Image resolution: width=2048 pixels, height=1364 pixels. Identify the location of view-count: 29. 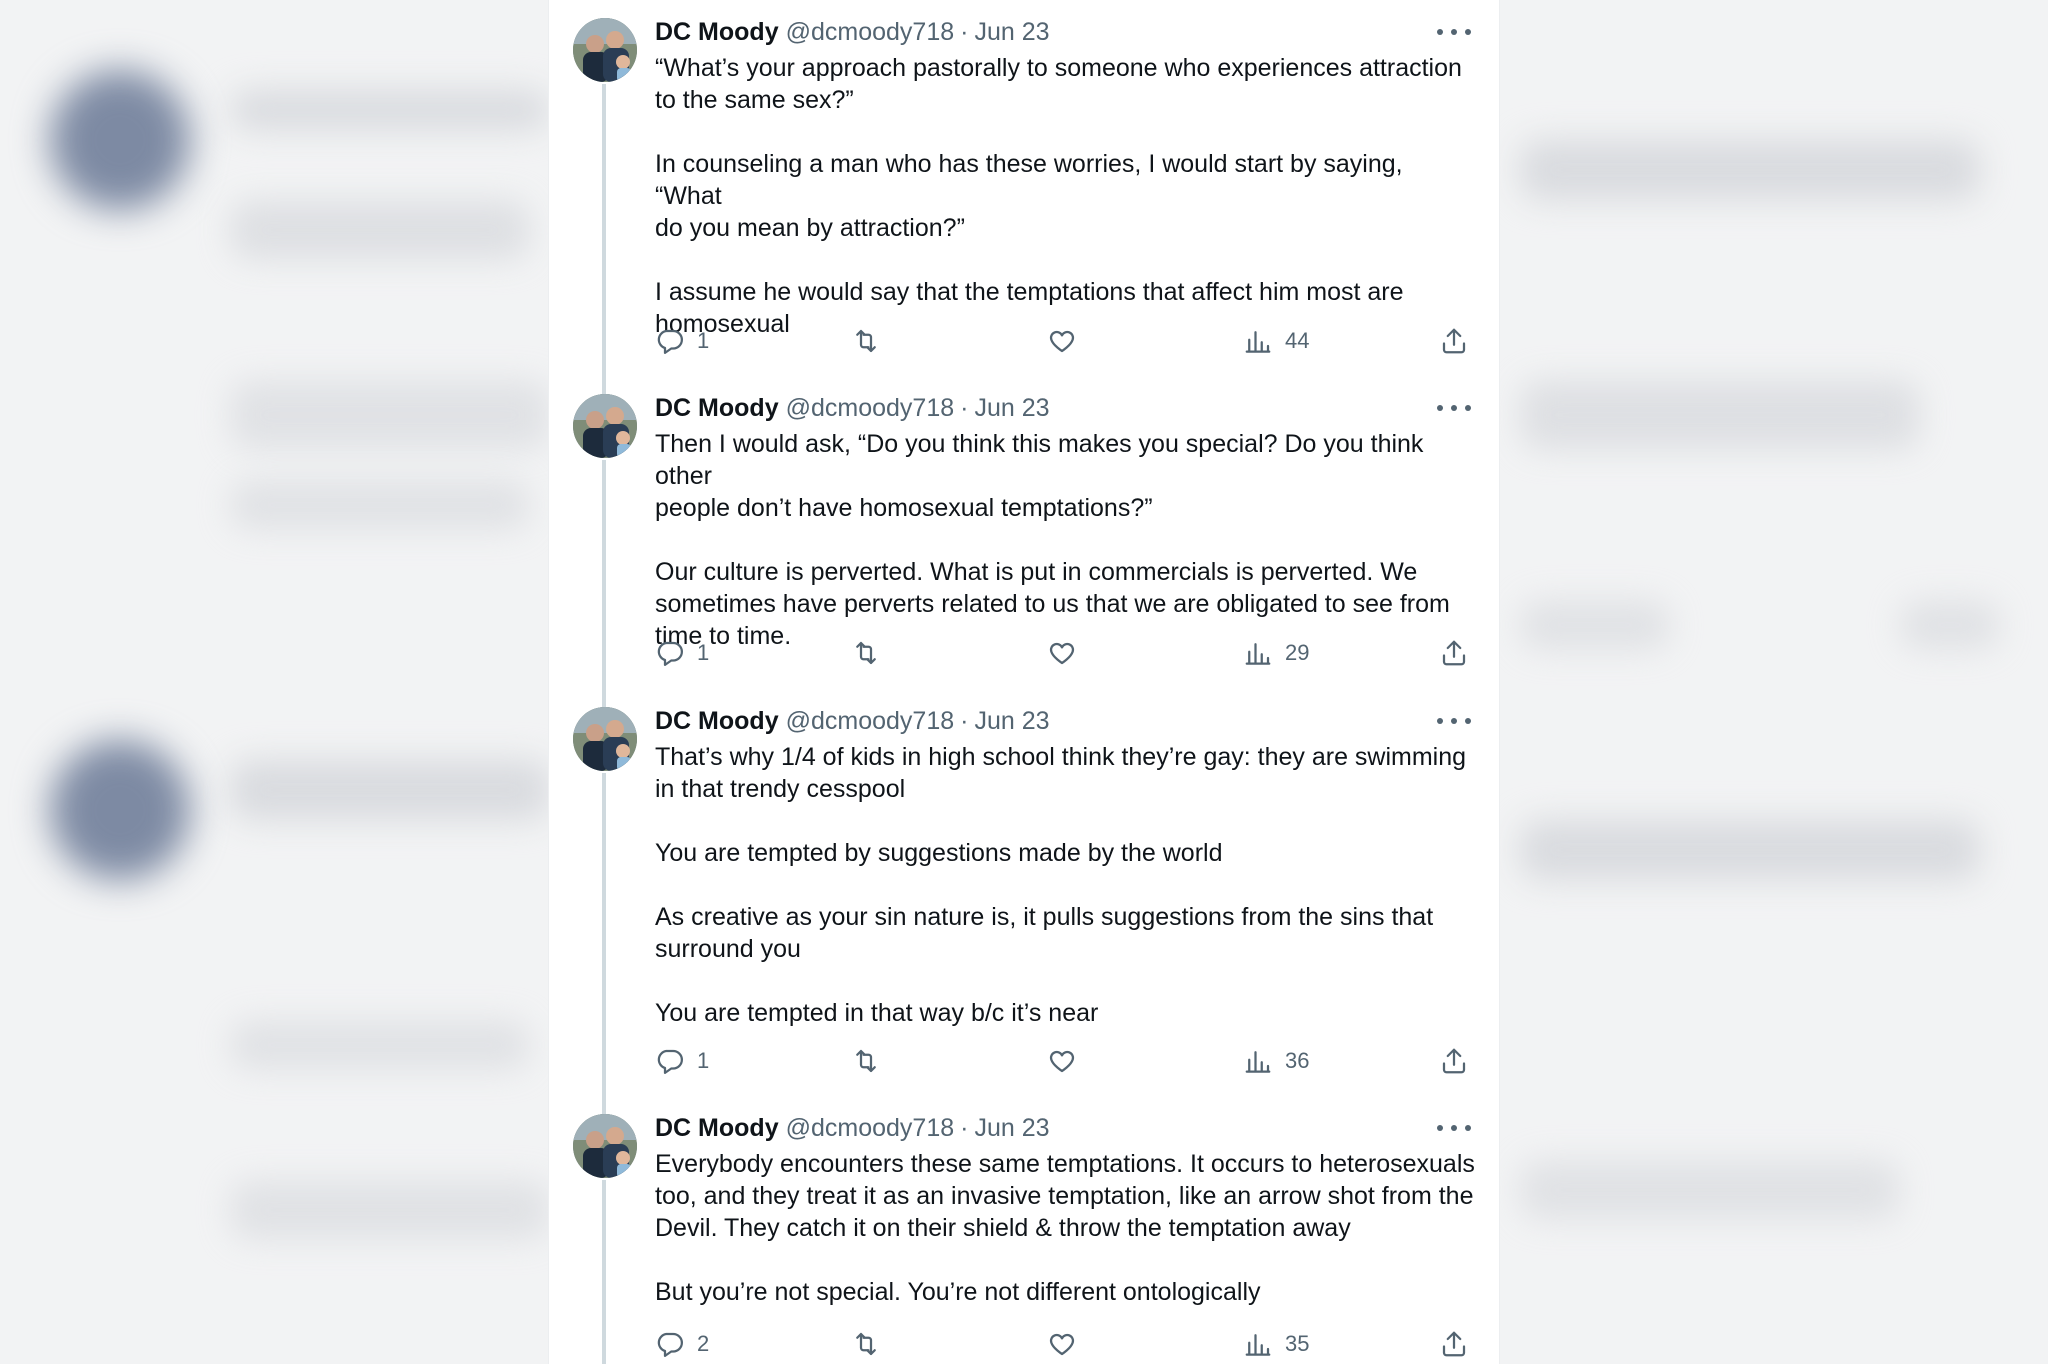
(1297, 652).